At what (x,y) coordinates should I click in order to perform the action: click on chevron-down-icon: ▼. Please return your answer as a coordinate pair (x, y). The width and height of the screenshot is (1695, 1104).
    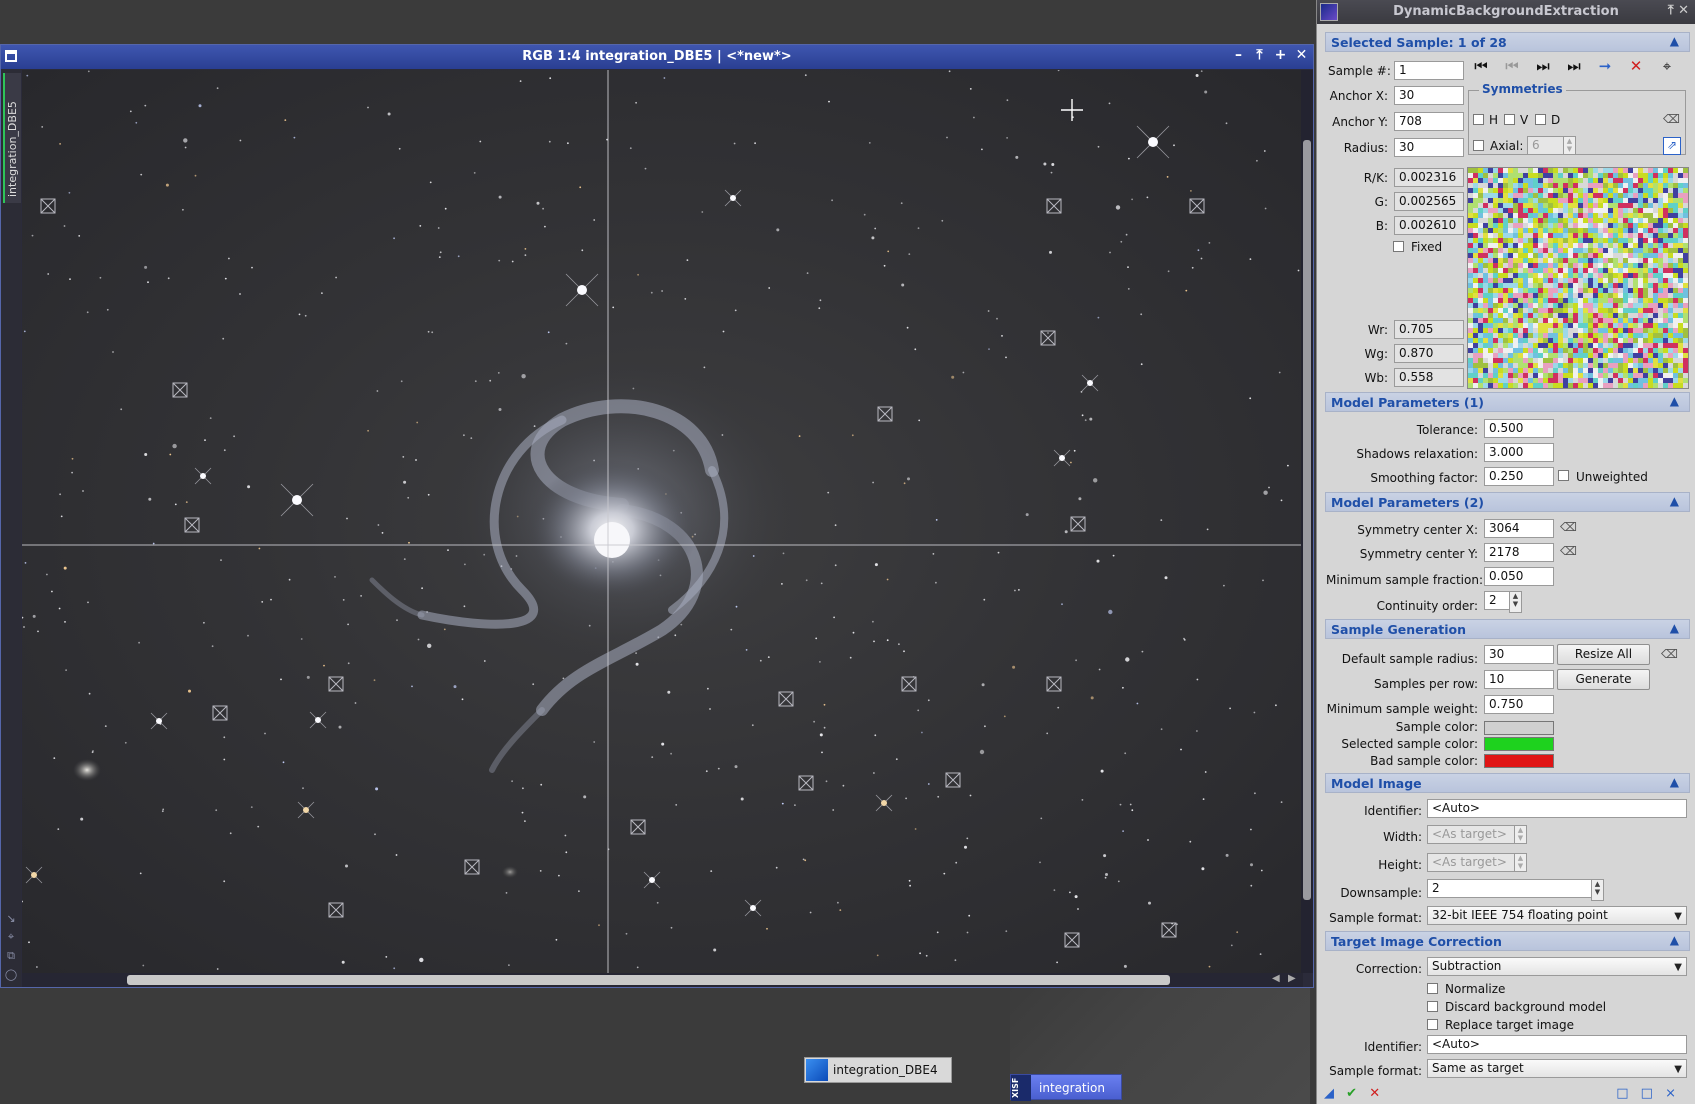
    Looking at the image, I should click on (1678, 916).